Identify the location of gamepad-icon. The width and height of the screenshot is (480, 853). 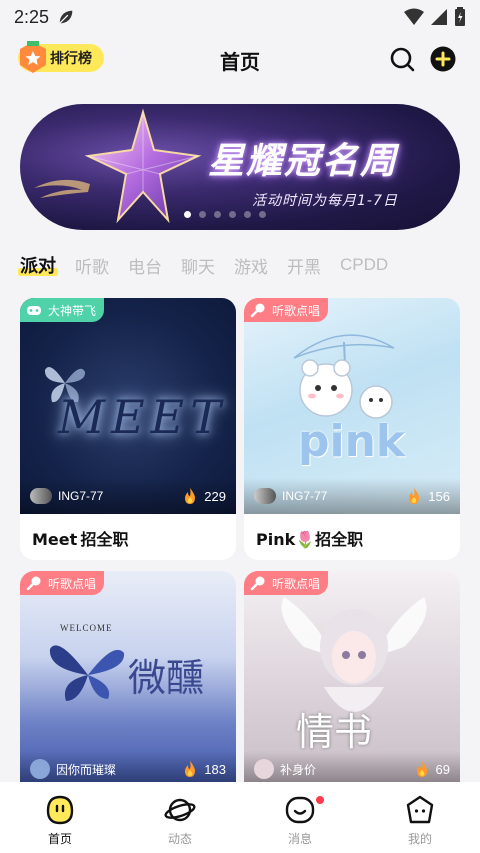
(34, 310).